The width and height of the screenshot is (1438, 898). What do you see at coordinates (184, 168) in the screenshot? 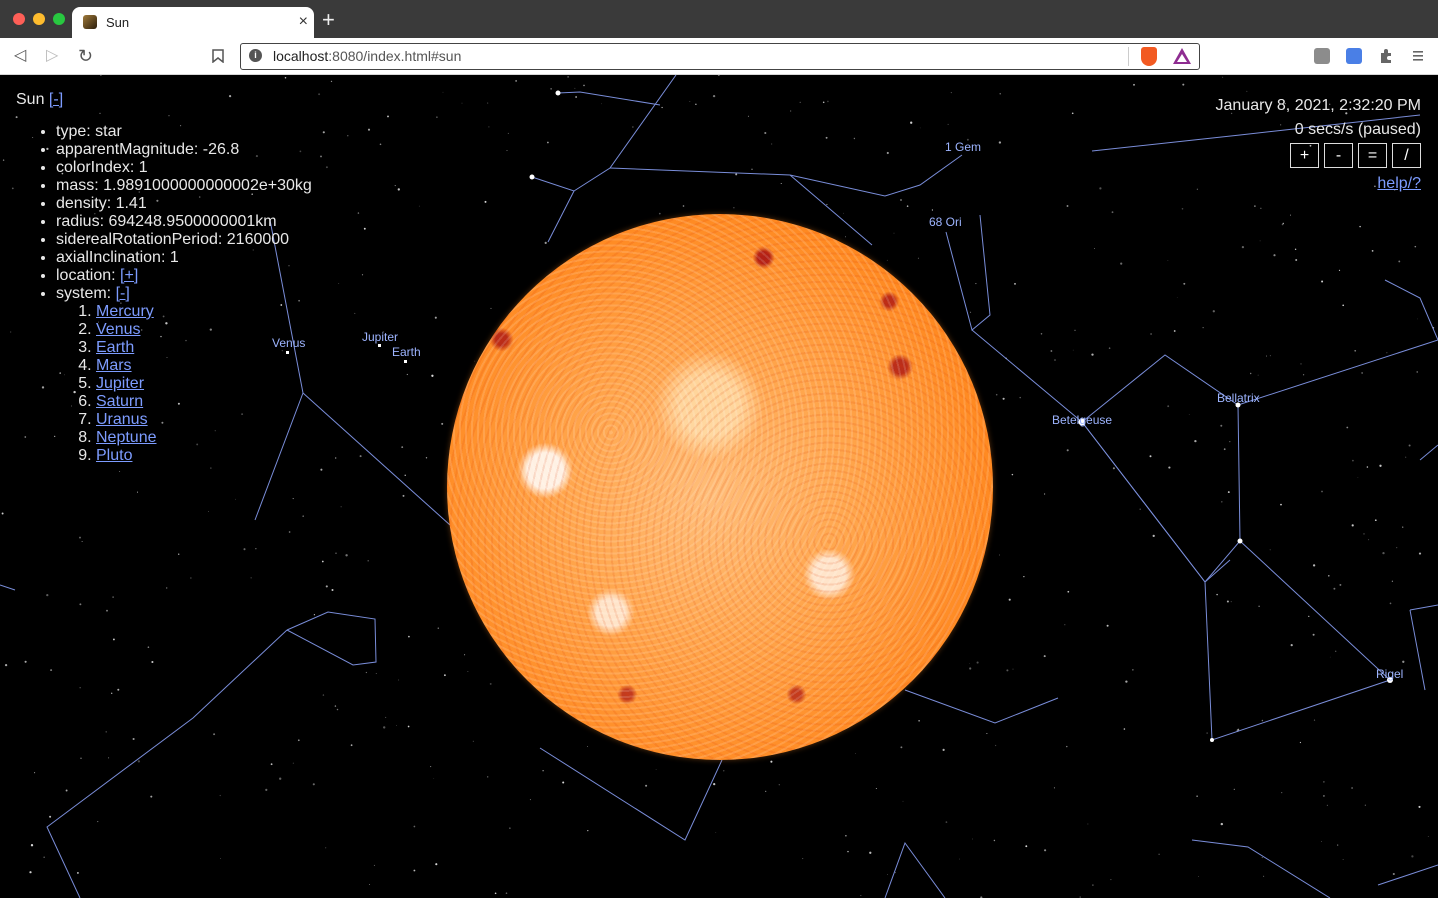
I see `property-color-index: colorIndex: 1` at bounding box center [184, 168].